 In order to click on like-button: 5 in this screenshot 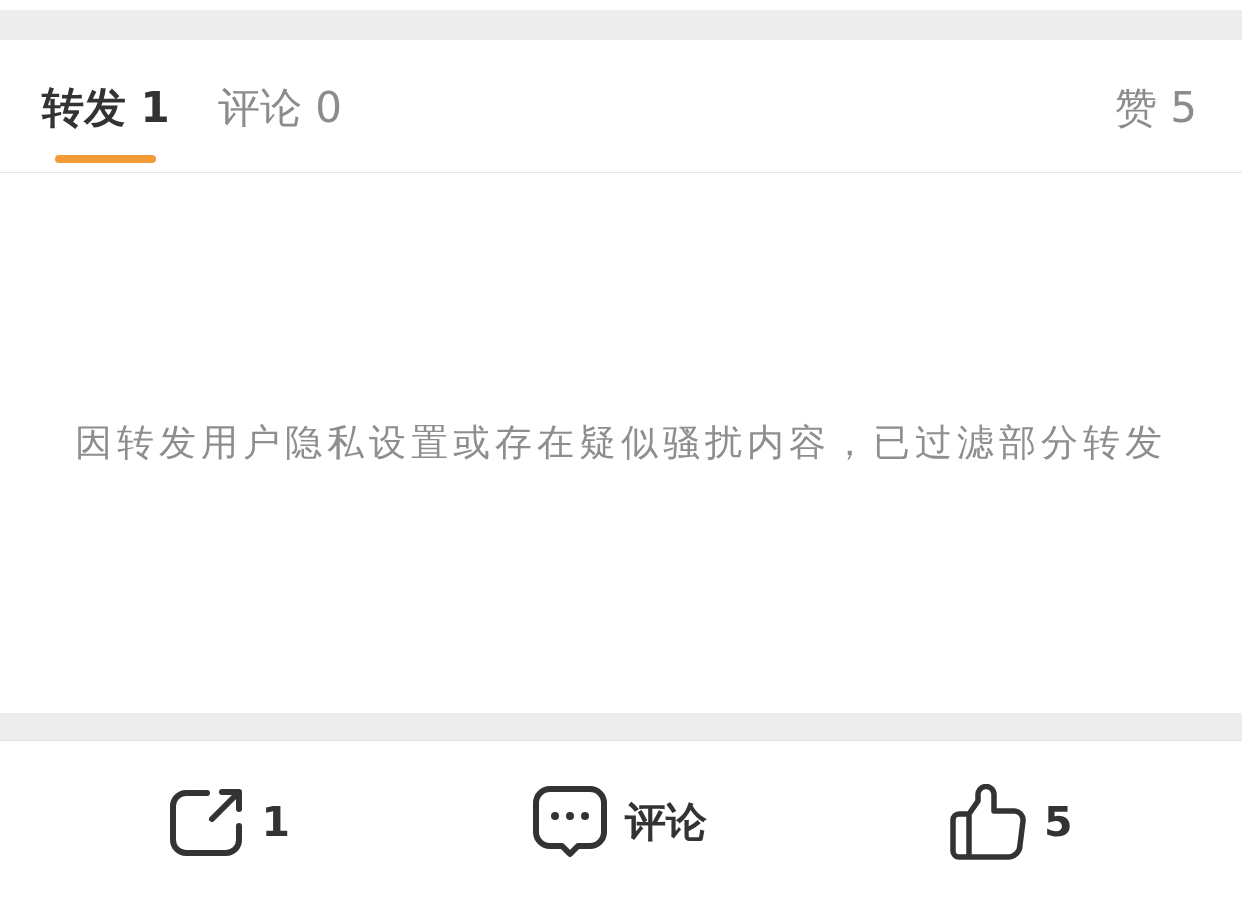, I will do `click(1011, 821)`.